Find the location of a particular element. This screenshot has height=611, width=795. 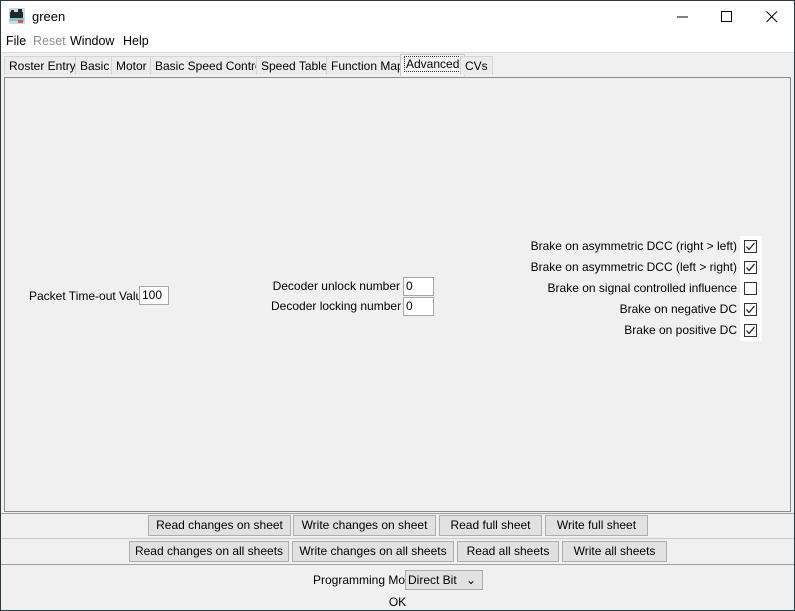

close-icon is located at coordinates (771, 16).